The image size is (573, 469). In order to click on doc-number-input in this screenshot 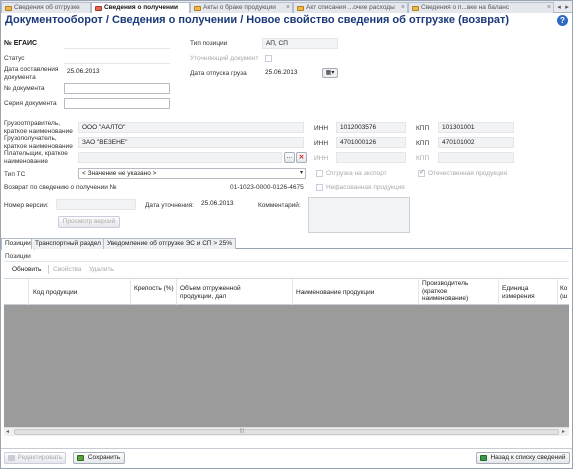, I will do `click(117, 88)`.